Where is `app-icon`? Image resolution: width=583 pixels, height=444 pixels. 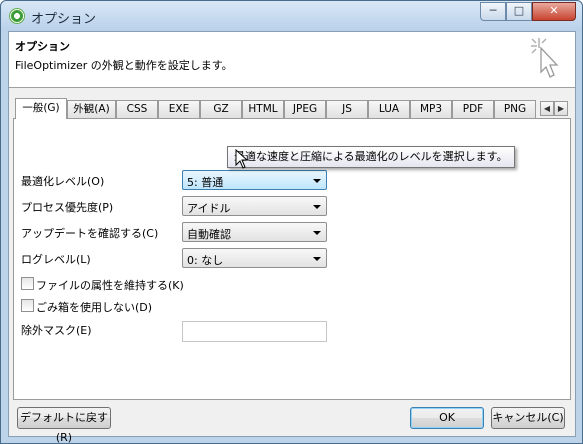 app-icon is located at coordinates (17, 16).